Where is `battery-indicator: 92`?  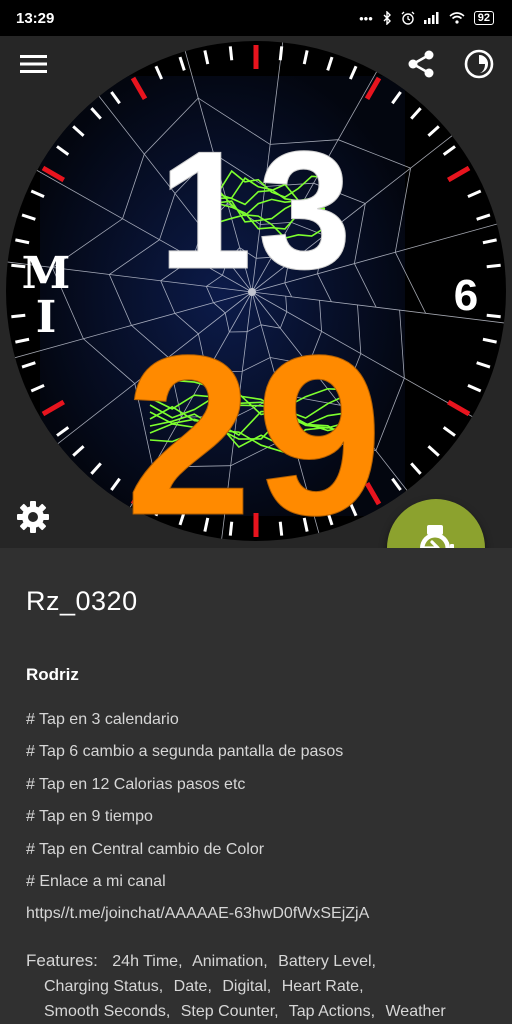
battery-indicator: 92 is located at coordinates (483, 18).